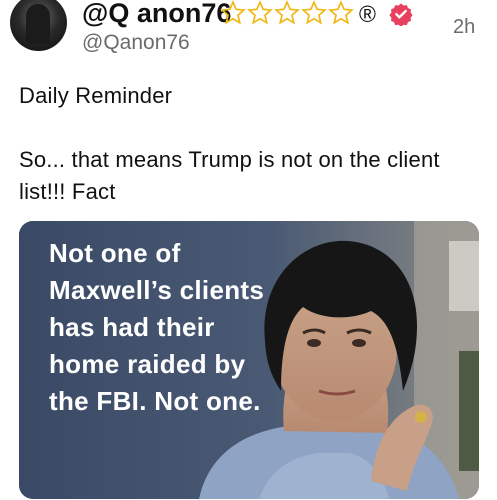 Image resolution: width=497 pixels, height=500 pixels. Describe the element at coordinates (248, 35) in the screenshot. I see `post-header: @Q anon76 ® @Qanon76 2h` at that location.